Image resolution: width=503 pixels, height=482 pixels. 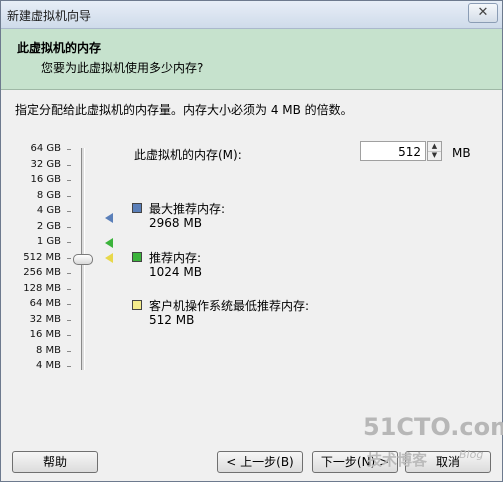 What do you see at coordinates (45, 334) in the screenshot?
I see `scale-label: 16 MB` at bounding box center [45, 334].